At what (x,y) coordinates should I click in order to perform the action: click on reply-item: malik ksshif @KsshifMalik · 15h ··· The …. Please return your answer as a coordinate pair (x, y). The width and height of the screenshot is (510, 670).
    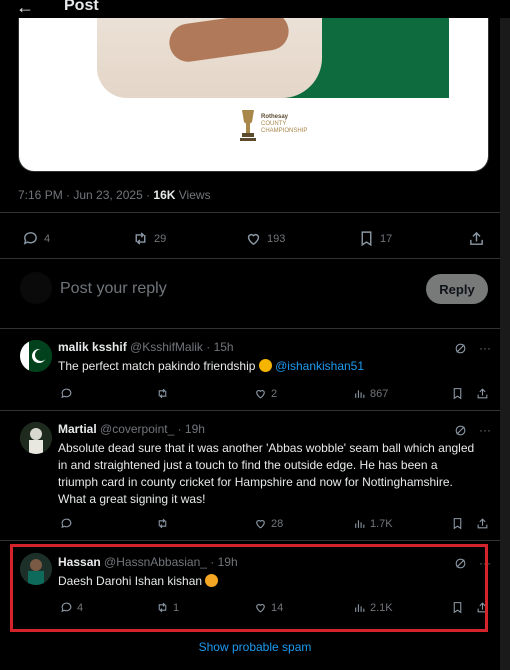
    Looking at the image, I should click on (250, 370).